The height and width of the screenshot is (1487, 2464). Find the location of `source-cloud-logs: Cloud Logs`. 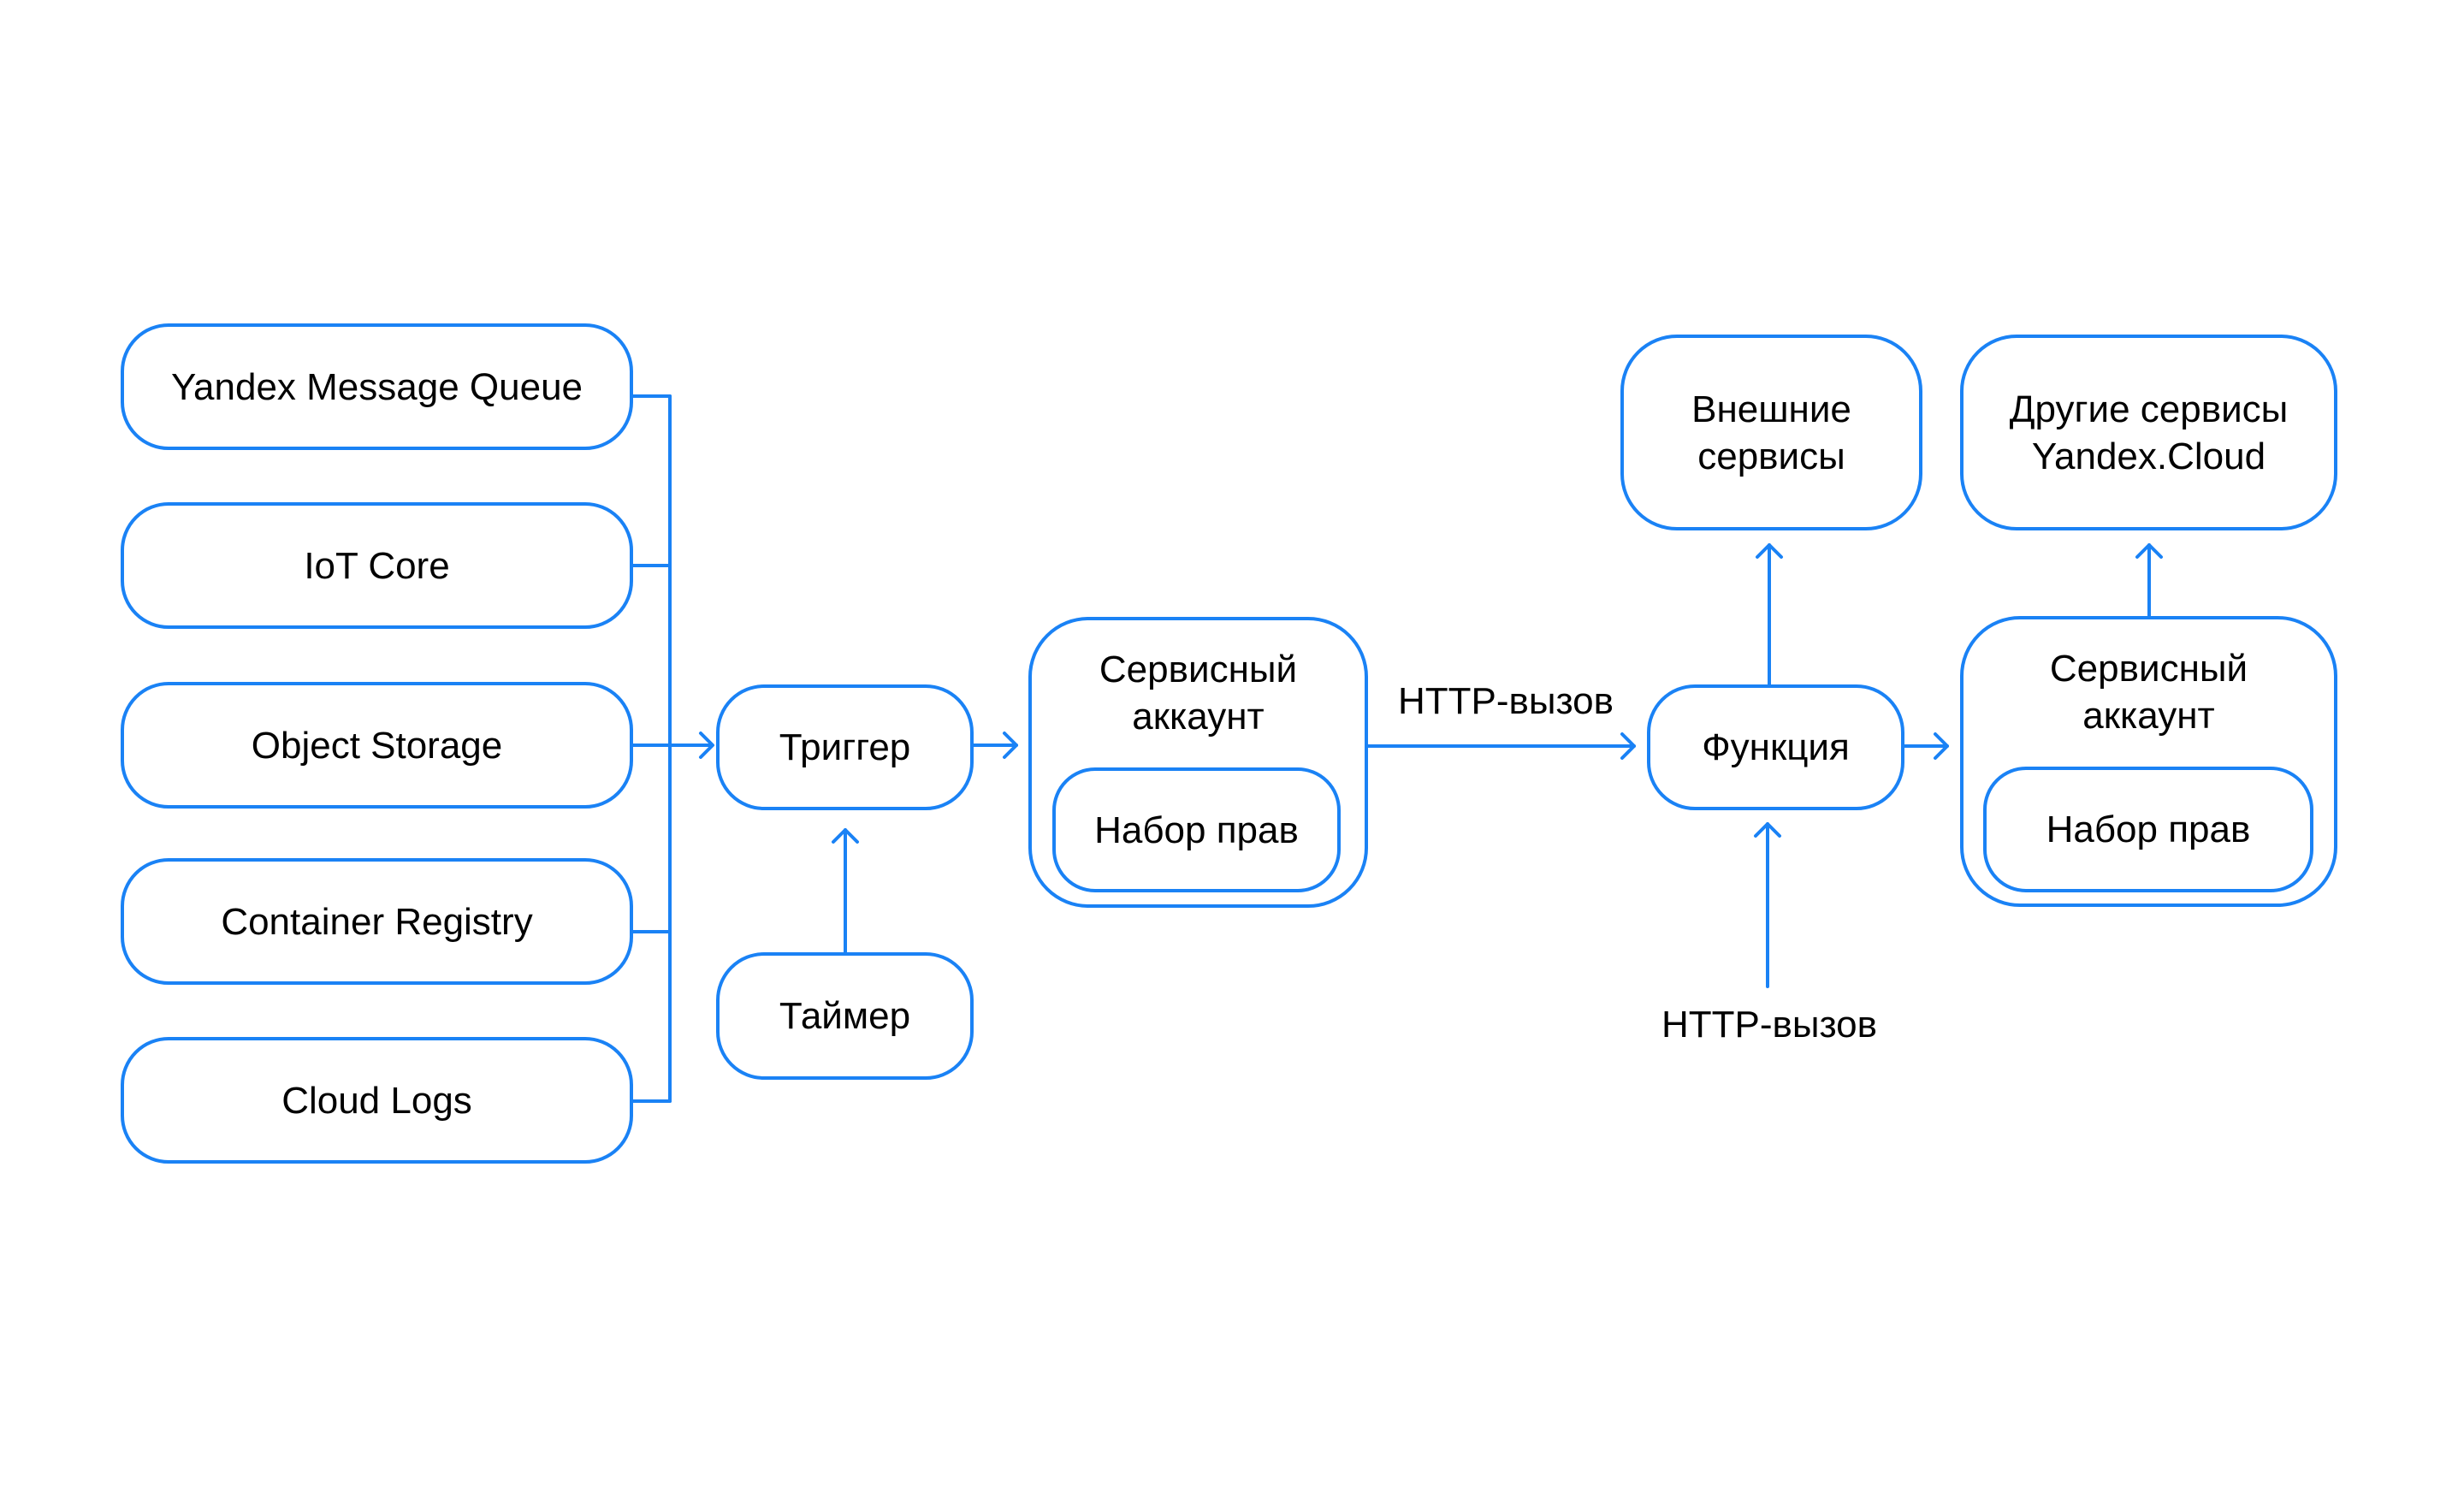

source-cloud-logs: Cloud Logs is located at coordinates (377, 1100).